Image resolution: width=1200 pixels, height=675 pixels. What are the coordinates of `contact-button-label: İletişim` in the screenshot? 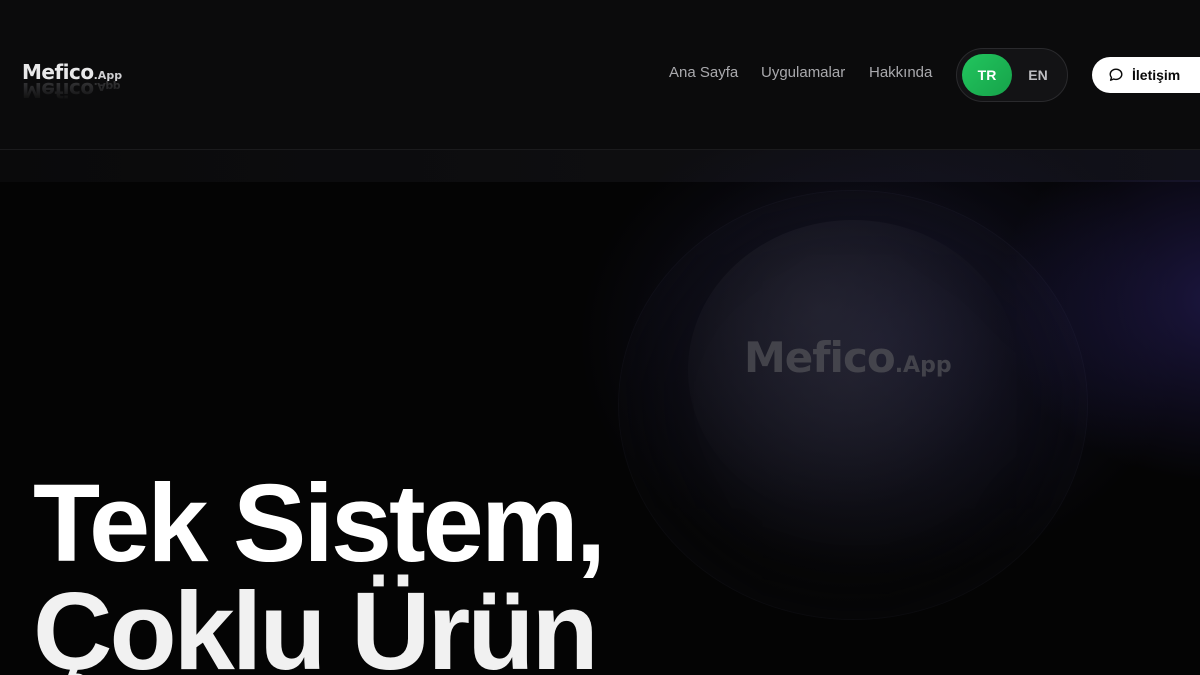 It's located at (1156, 75).